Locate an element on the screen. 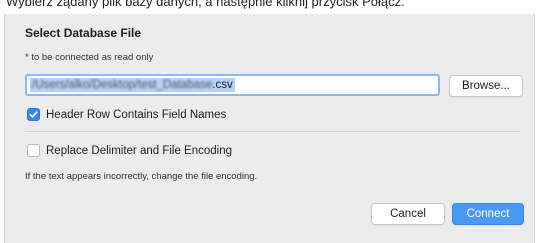 The image size is (539, 243). header-row-label: Header Row Contains Field Names is located at coordinates (136, 114).